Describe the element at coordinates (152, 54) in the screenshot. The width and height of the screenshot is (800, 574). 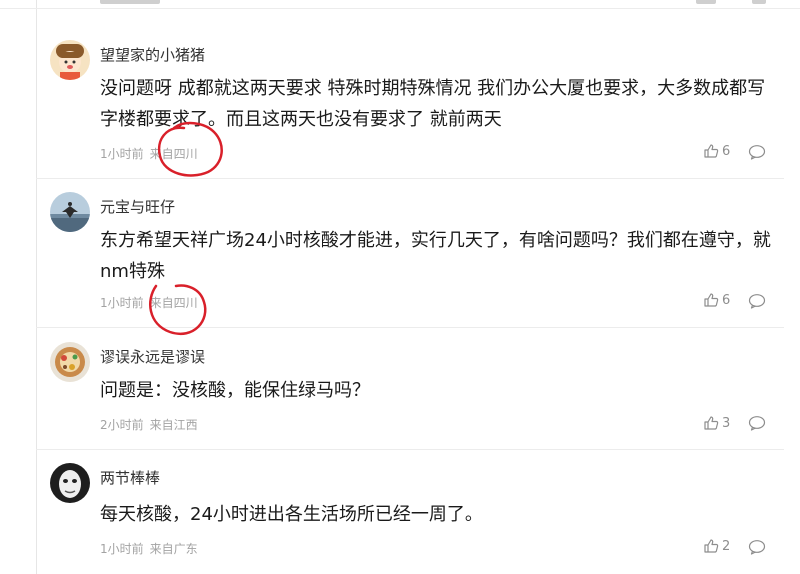
I see `username: 望望家的小猪猪` at that location.